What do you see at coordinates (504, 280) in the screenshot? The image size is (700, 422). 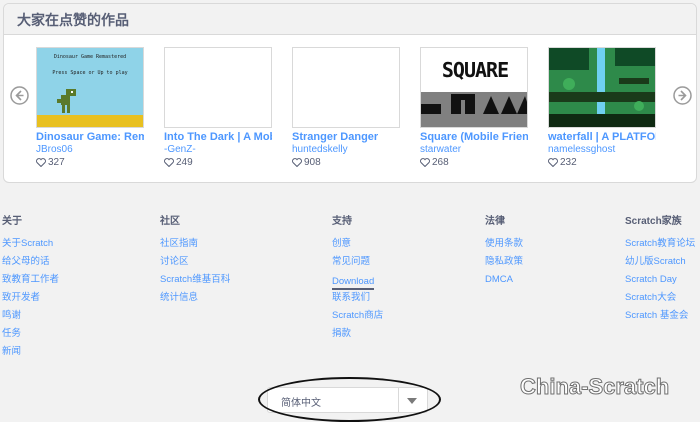 I see `footer-link: DMCA` at bounding box center [504, 280].